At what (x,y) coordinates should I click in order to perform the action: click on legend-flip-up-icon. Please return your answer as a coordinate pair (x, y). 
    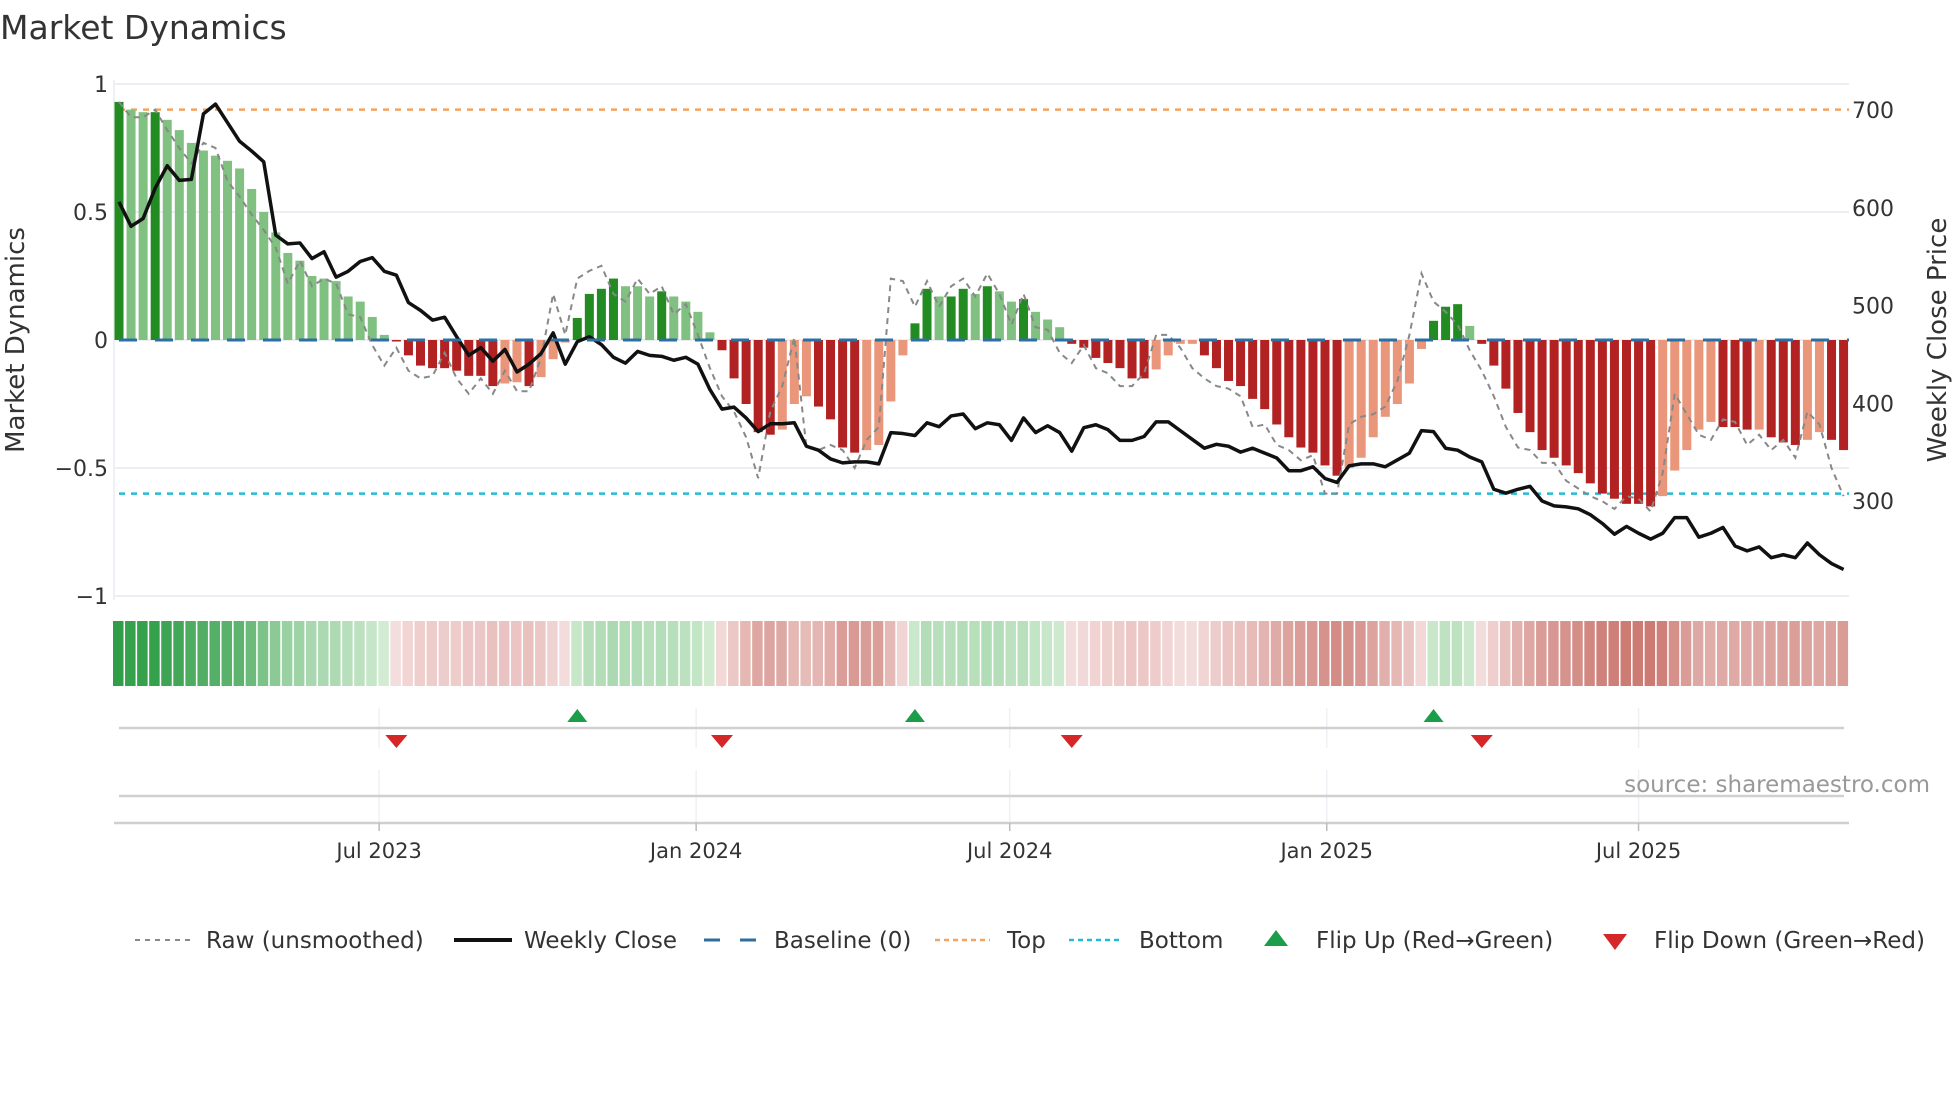
    Looking at the image, I should click on (1276, 938).